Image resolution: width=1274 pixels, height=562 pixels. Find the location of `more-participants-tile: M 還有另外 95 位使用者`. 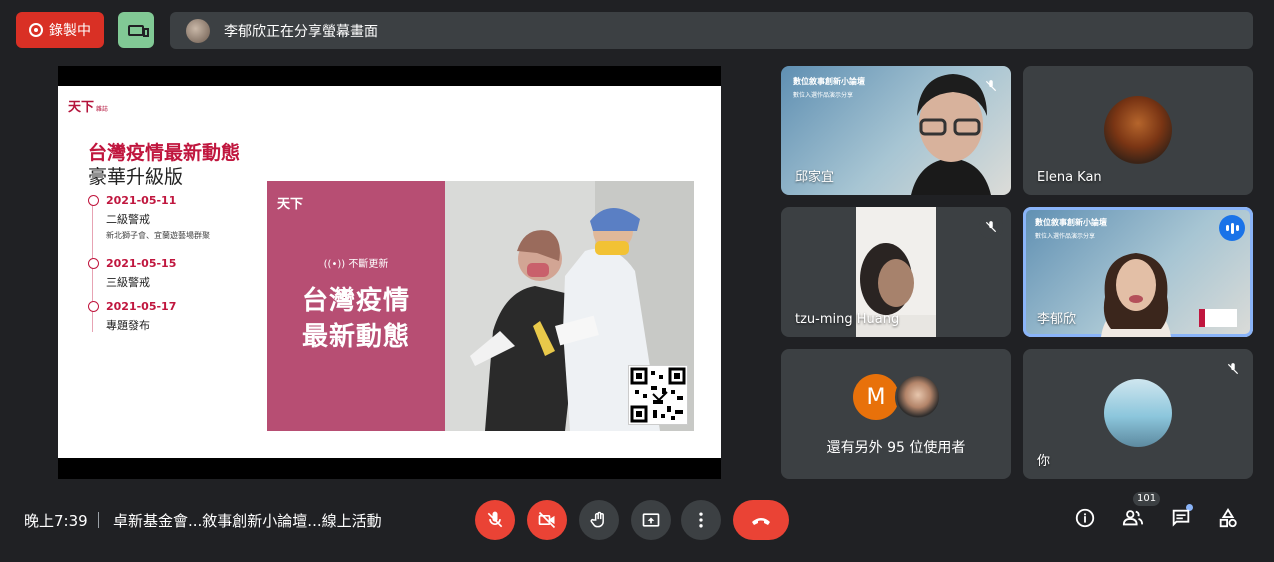

more-participants-tile: M 還有另外 95 位使用者 is located at coordinates (896, 414).